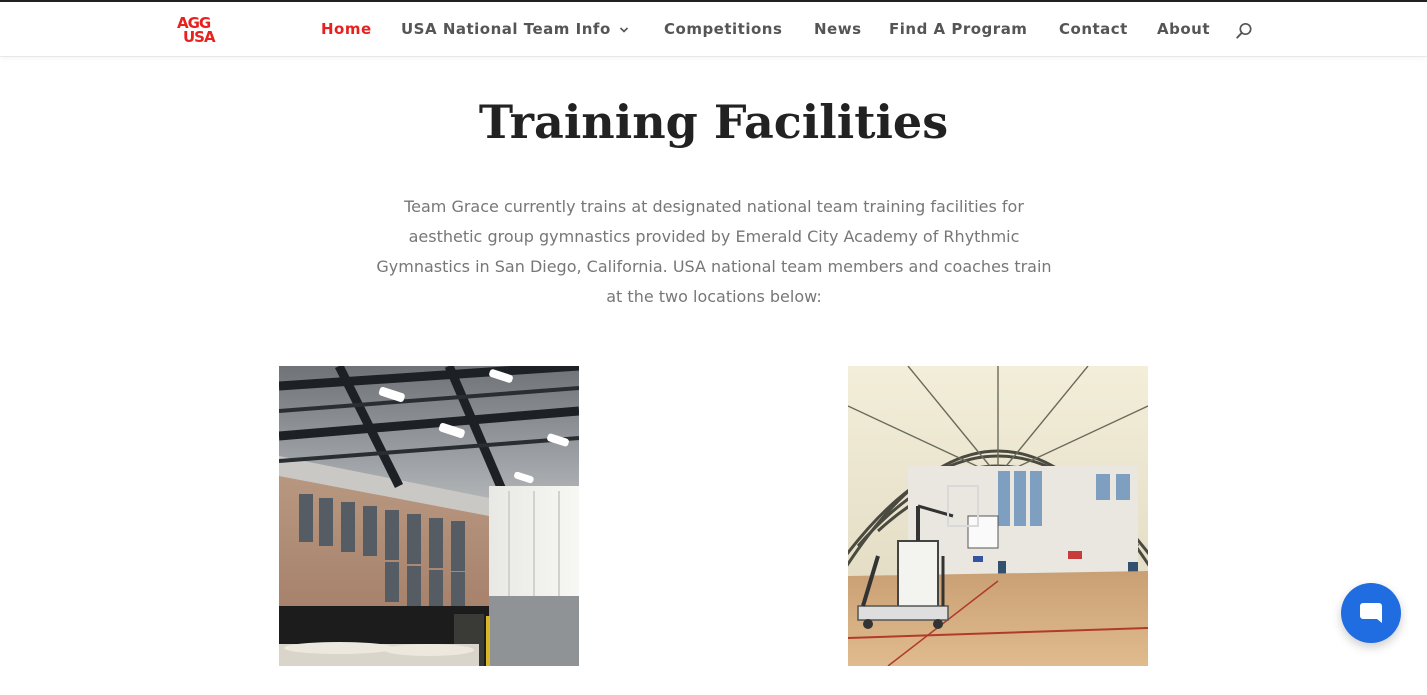  I want to click on chat-widget-button, so click(1371, 613).